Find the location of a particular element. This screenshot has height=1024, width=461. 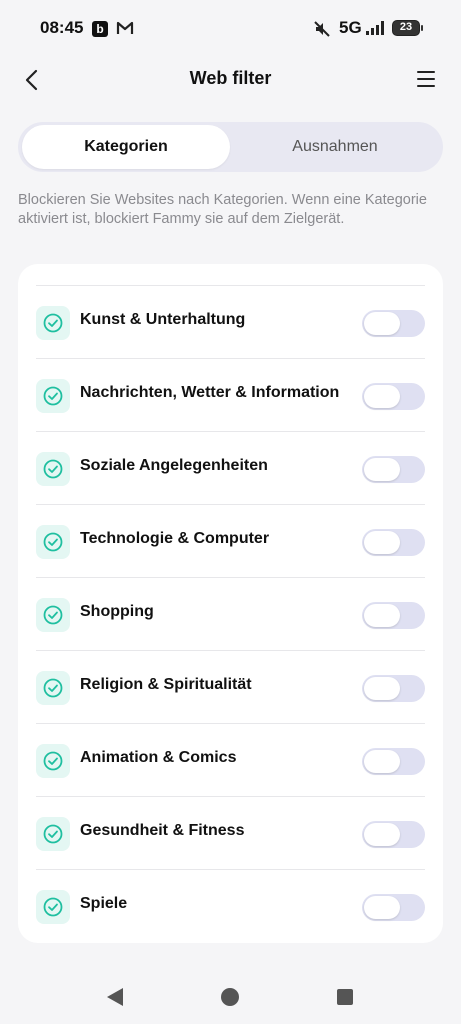

category-row: Shopping is located at coordinates (230, 614).